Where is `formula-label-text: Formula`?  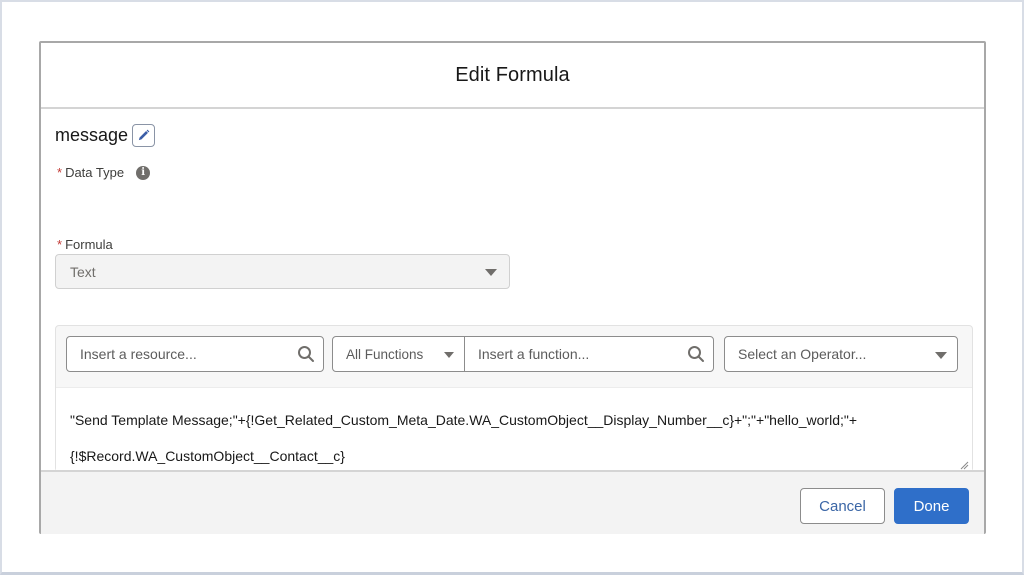 formula-label-text: Formula is located at coordinates (89, 244).